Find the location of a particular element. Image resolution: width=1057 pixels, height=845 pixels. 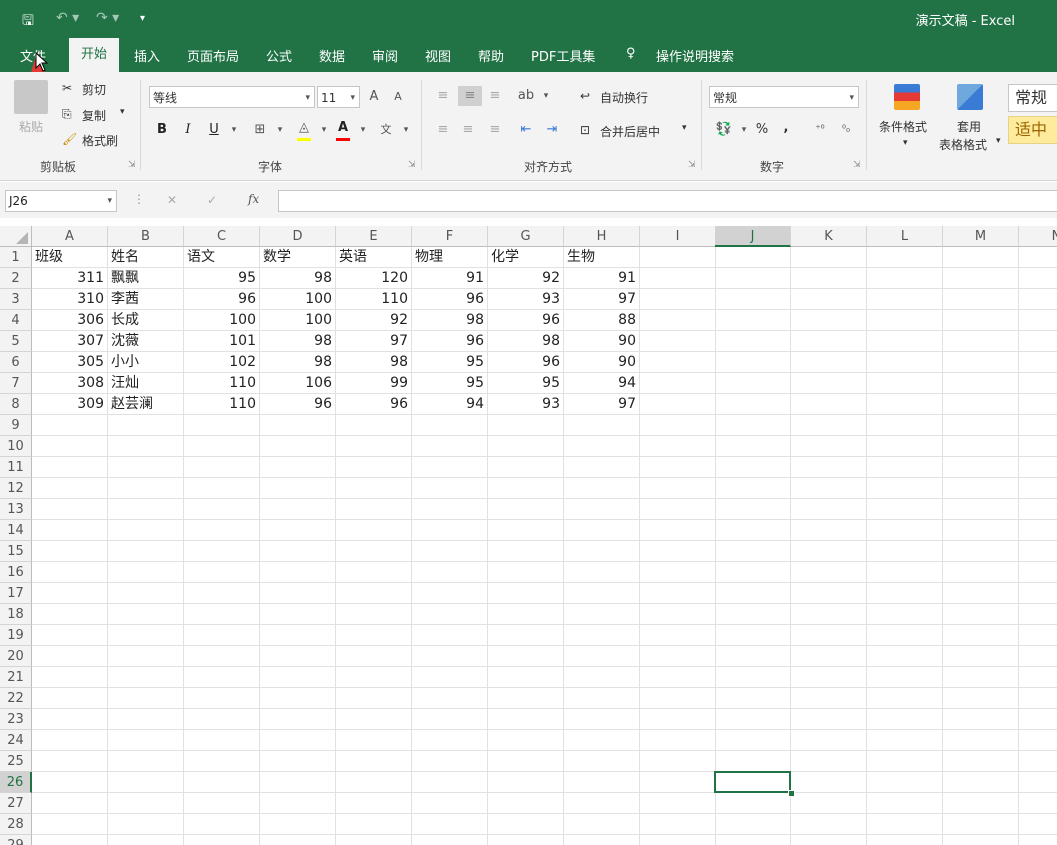

cell-n17 is located at coordinates (1038, 593).